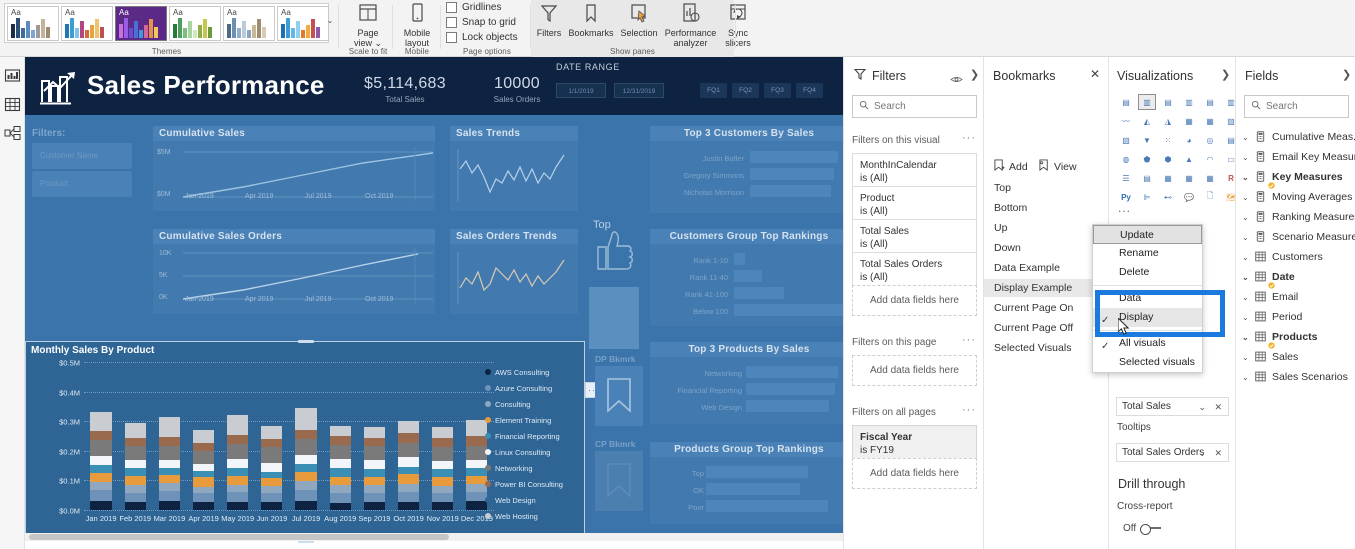 Image resolution: width=1355 pixels, height=549 pixels. What do you see at coordinates (330, 21) in the screenshot?
I see `themes-more-icon: ⌄` at bounding box center [330, 21].